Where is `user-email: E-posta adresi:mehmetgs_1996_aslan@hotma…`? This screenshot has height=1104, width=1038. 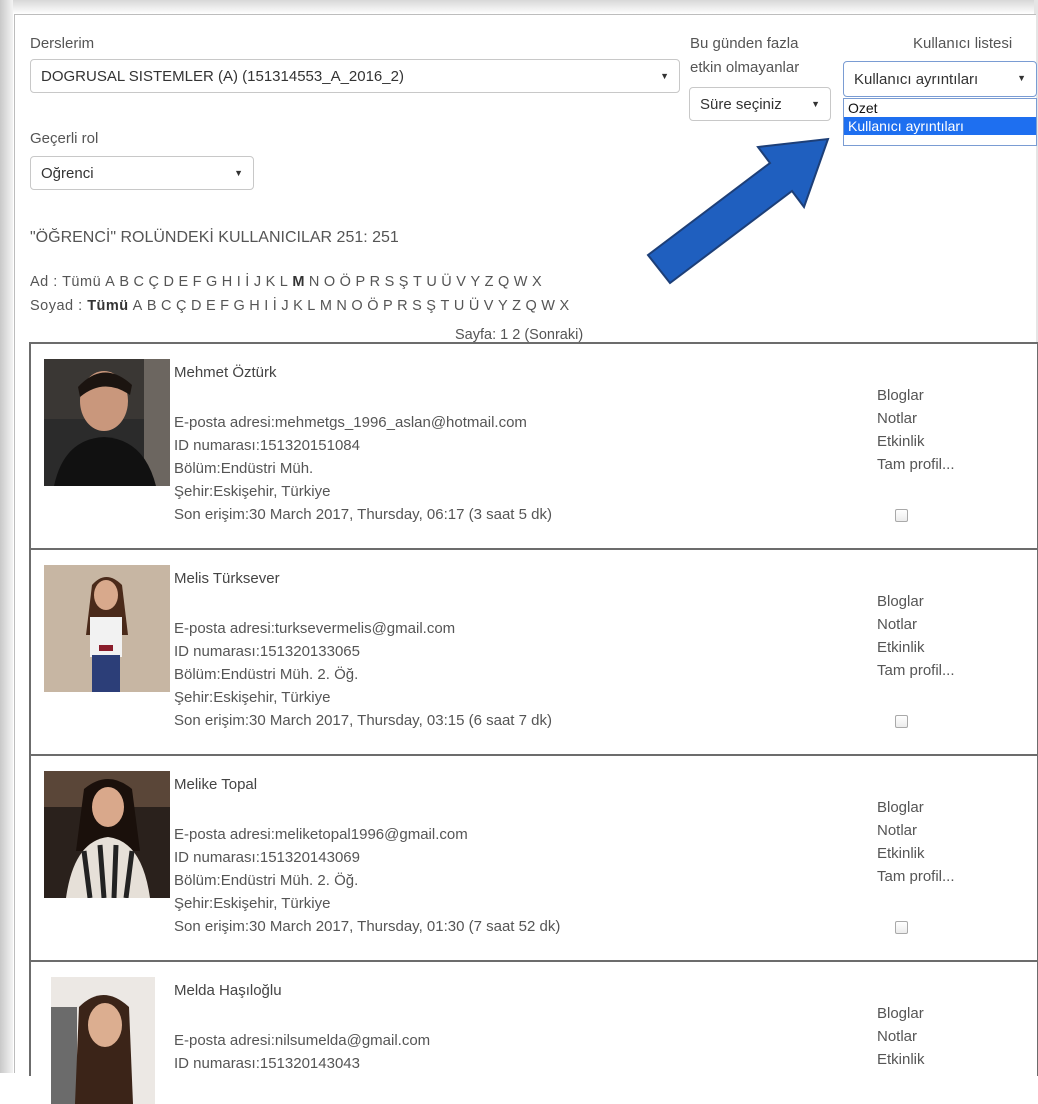 user-email: E-posta adresi:mehmetgs_1996_aslan@hotma… is located at coordinates (350, 422).